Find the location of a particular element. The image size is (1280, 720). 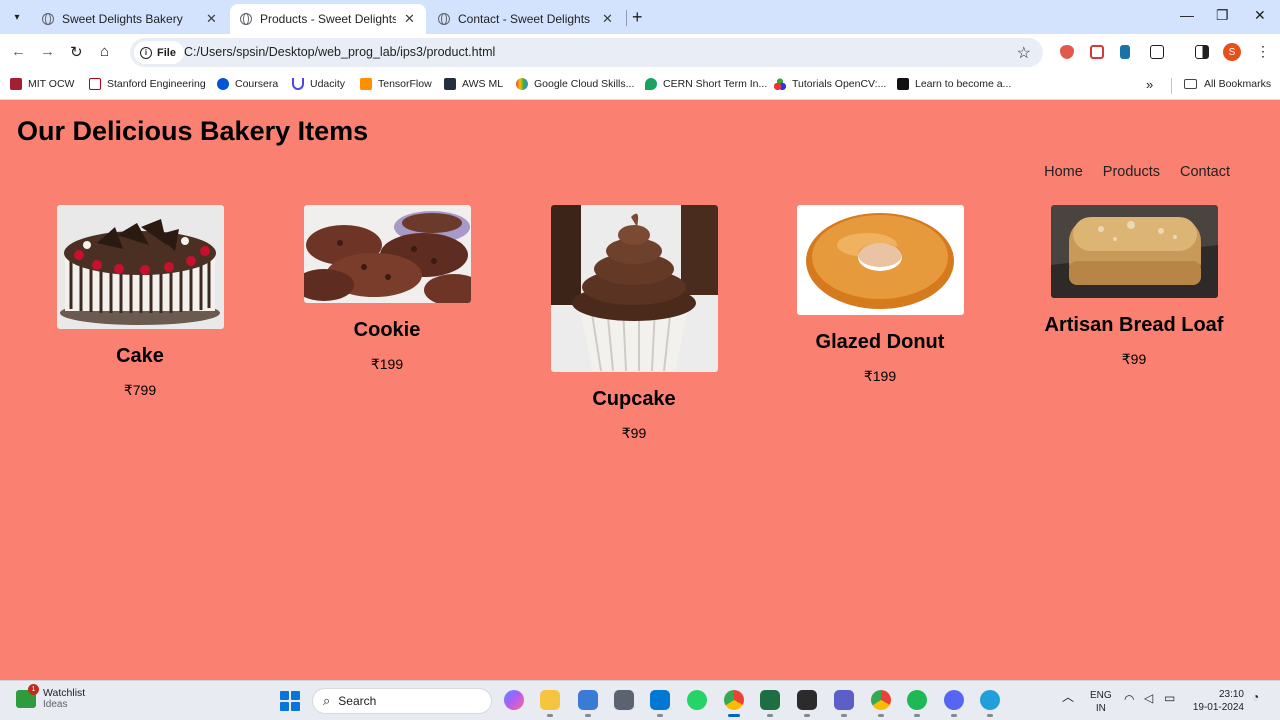

telegram-icon is located at coordinates (990, 700).